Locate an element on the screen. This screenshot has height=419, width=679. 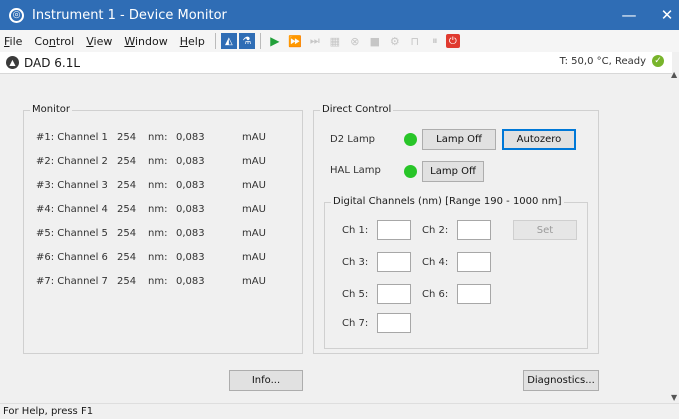
fast-forward-icon: ⏩ is located at coordinates (295, 41).